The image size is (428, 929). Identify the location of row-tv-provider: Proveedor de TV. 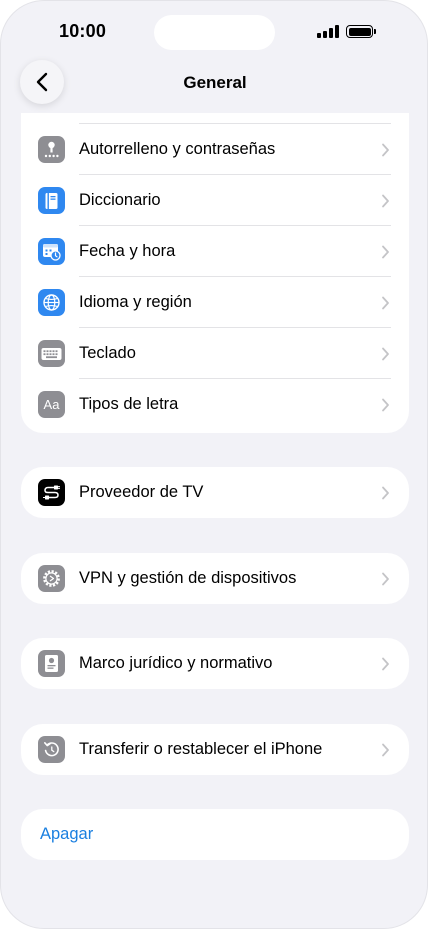
(215, 492).